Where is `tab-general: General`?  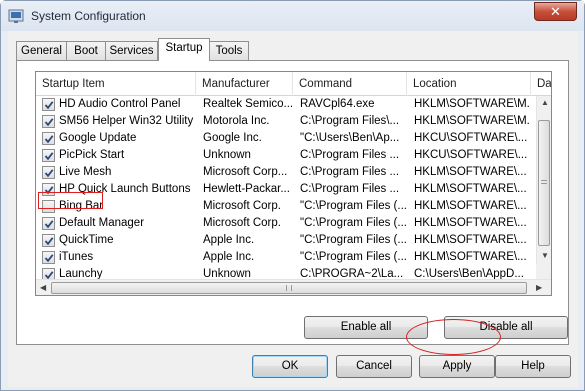 tab-general: General is located at coordinates (41, 50).